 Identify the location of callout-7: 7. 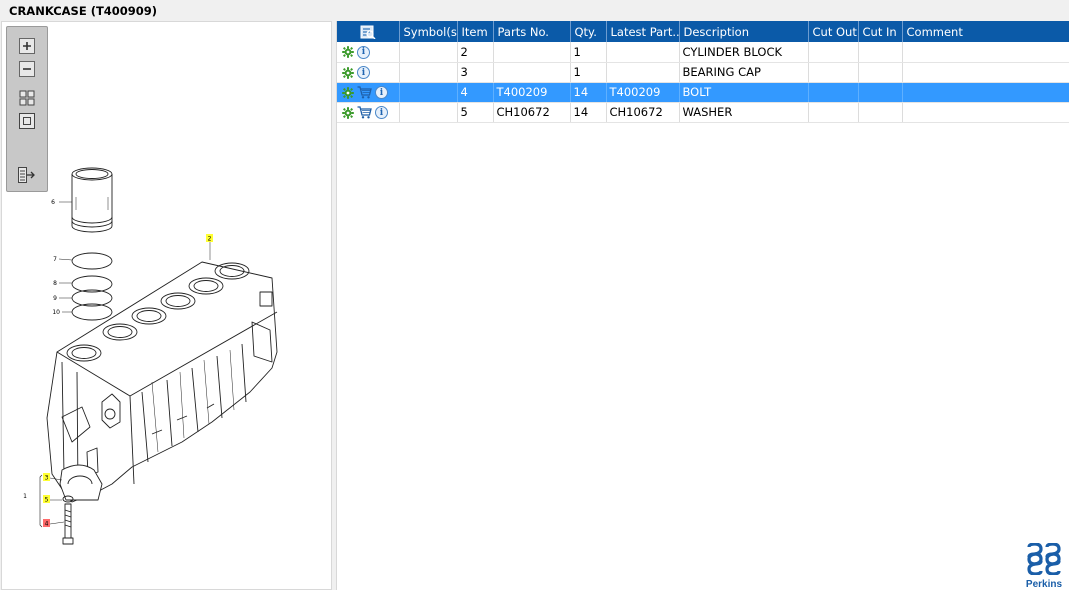
(55, 259).